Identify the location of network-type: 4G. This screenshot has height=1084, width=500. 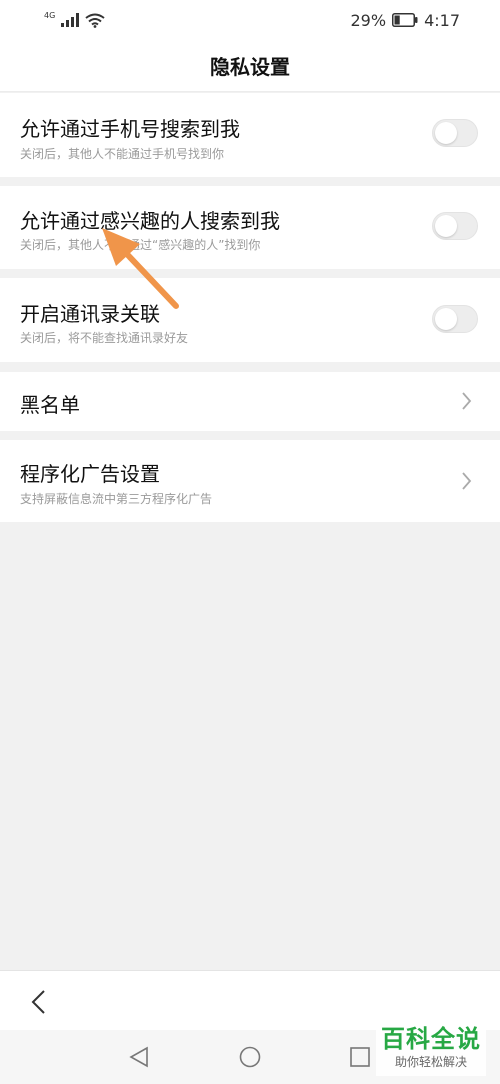
(50, 15).